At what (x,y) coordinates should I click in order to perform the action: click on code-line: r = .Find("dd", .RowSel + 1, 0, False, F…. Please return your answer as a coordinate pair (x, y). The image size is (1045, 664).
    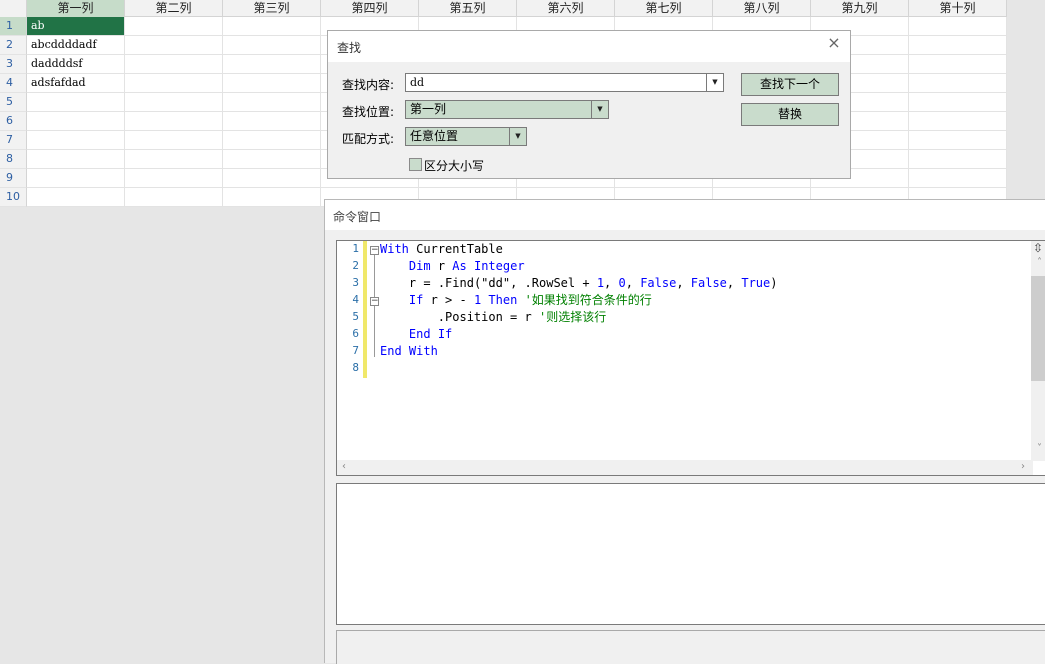
    Looking at the image, I should click on (579, 283).